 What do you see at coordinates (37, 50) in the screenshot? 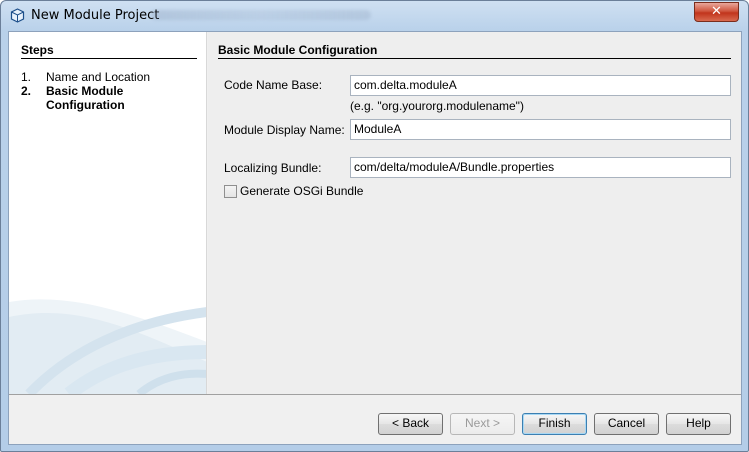
I see `steps-title: Steps` at bounding box center [37, 50].